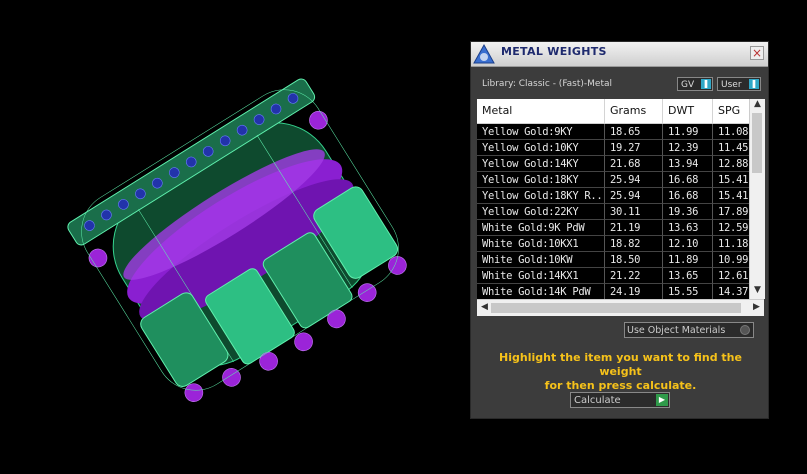 The height and width of the screenshot is (474, 807). What do you see at coordinates (757, 104) in the screenshot?
I see `scroll-up-icon: ▲` at bounding box center [757, 104].